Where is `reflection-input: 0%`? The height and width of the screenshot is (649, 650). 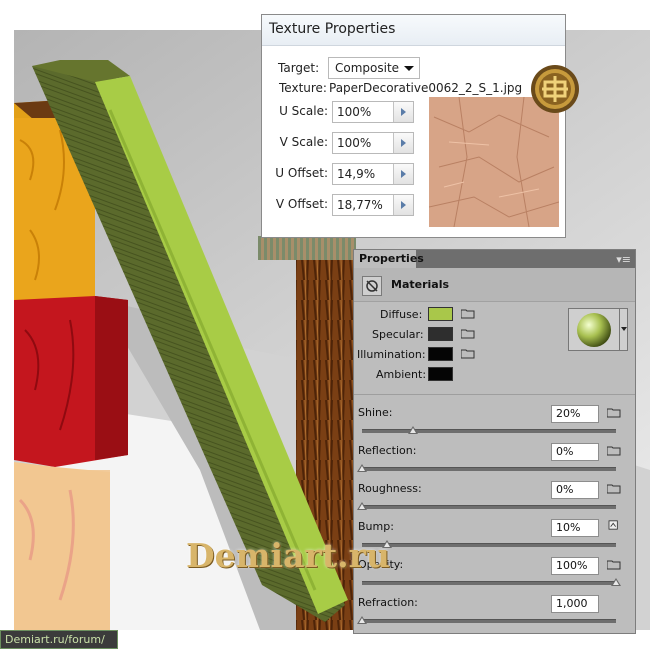 reflection-input: 0% is located at coordinates (575, 452).